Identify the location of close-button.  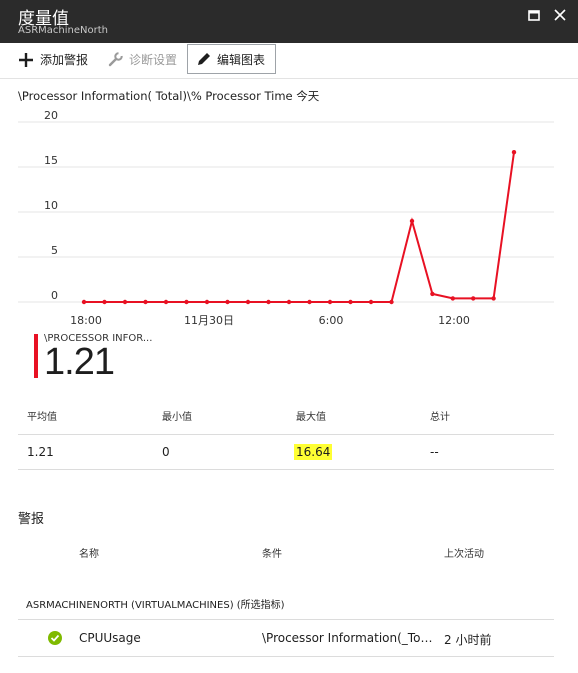
(560, 15).